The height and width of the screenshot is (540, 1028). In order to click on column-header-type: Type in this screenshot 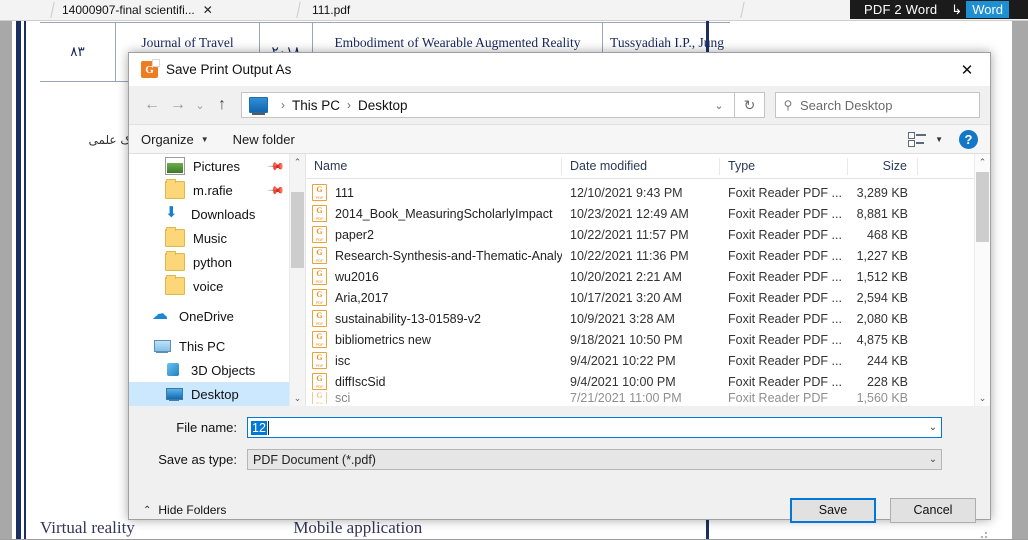, I will do `click(784, 166)`.